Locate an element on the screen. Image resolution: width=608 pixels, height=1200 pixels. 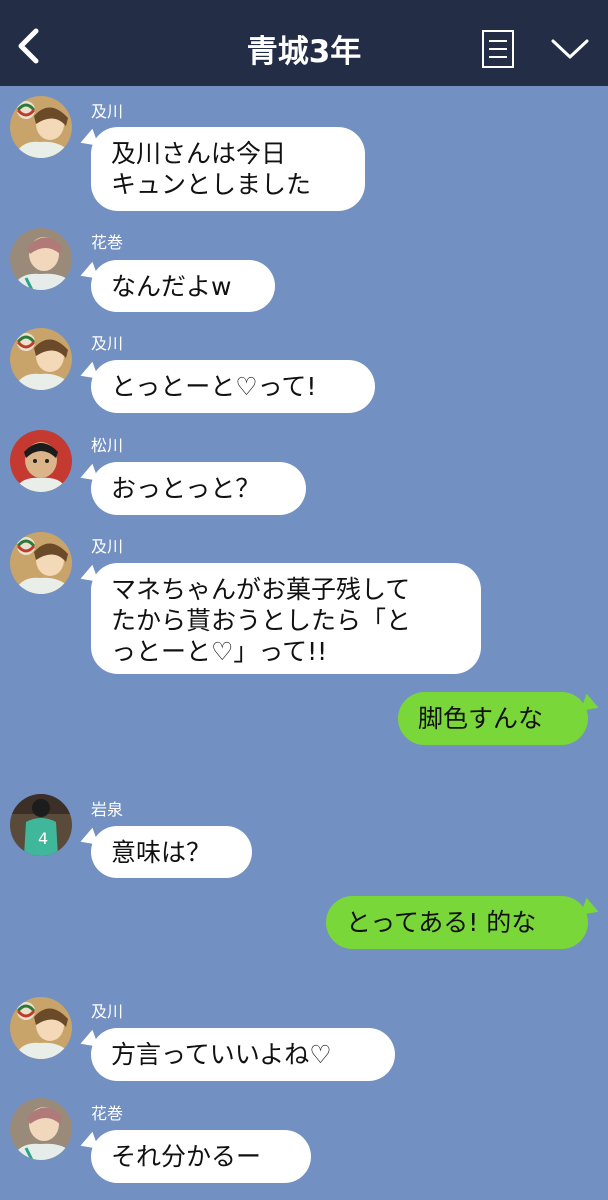
message-bubble: 意味は？ is located at coordinates (171, 852).